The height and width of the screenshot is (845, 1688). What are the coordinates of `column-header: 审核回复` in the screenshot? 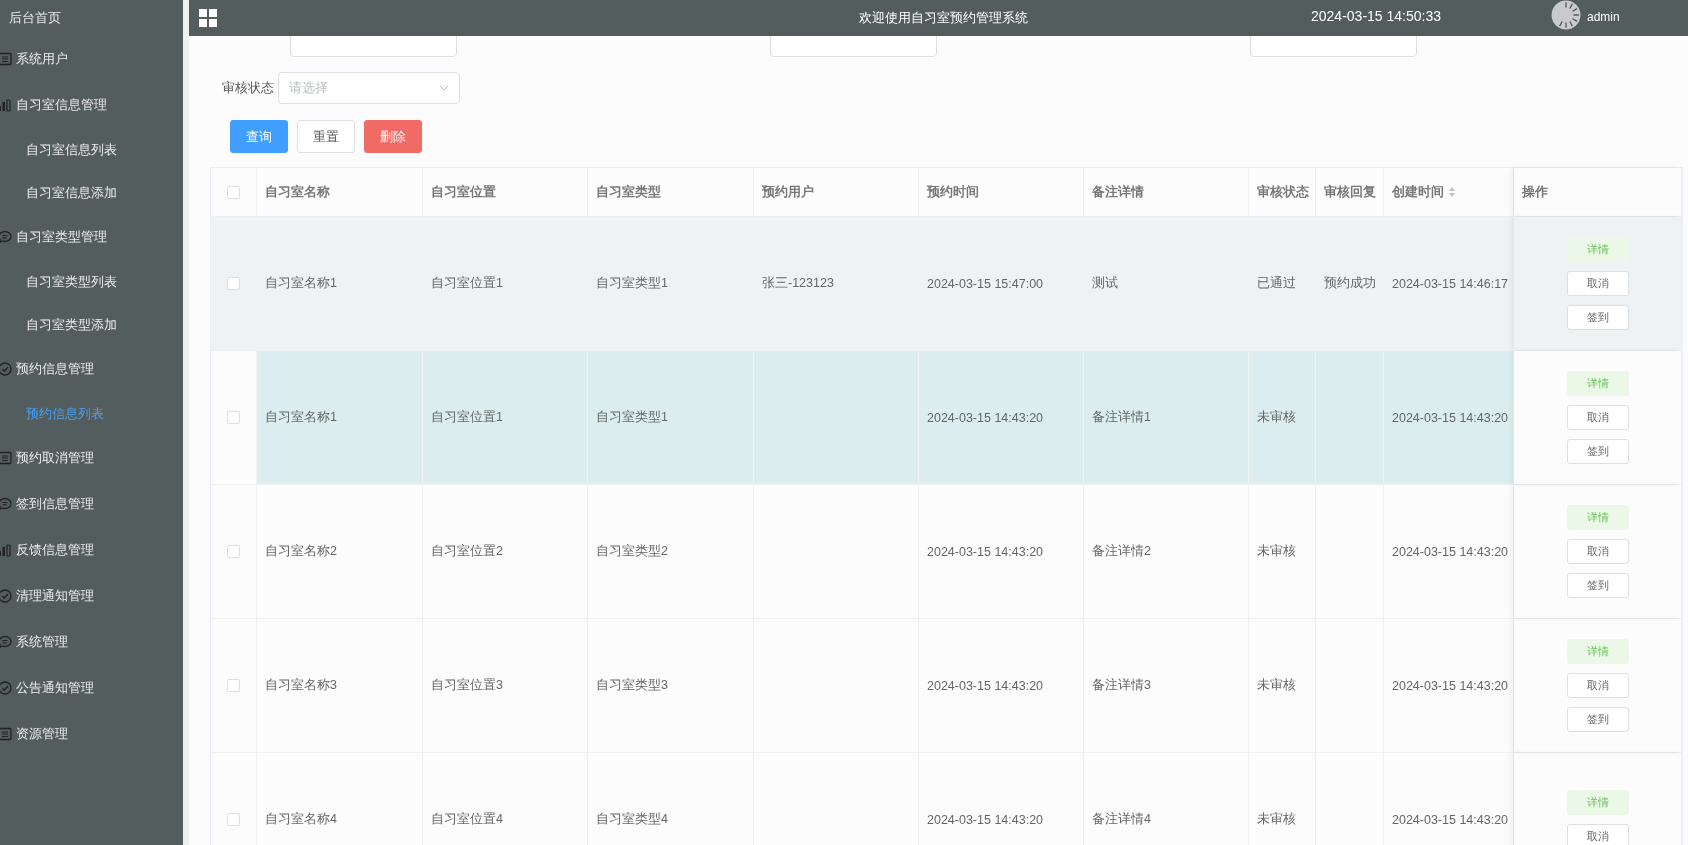 It's located at (1350, 192).